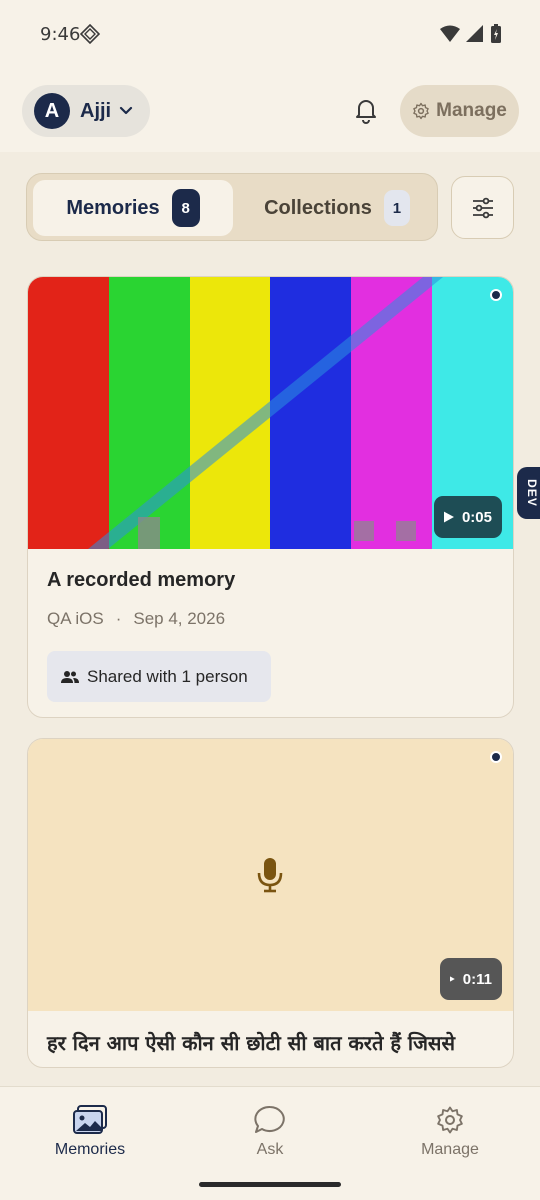 This screenshot has height=1200, width=540. I want to click on dev-tab-label: DEV, so click(532, 493).